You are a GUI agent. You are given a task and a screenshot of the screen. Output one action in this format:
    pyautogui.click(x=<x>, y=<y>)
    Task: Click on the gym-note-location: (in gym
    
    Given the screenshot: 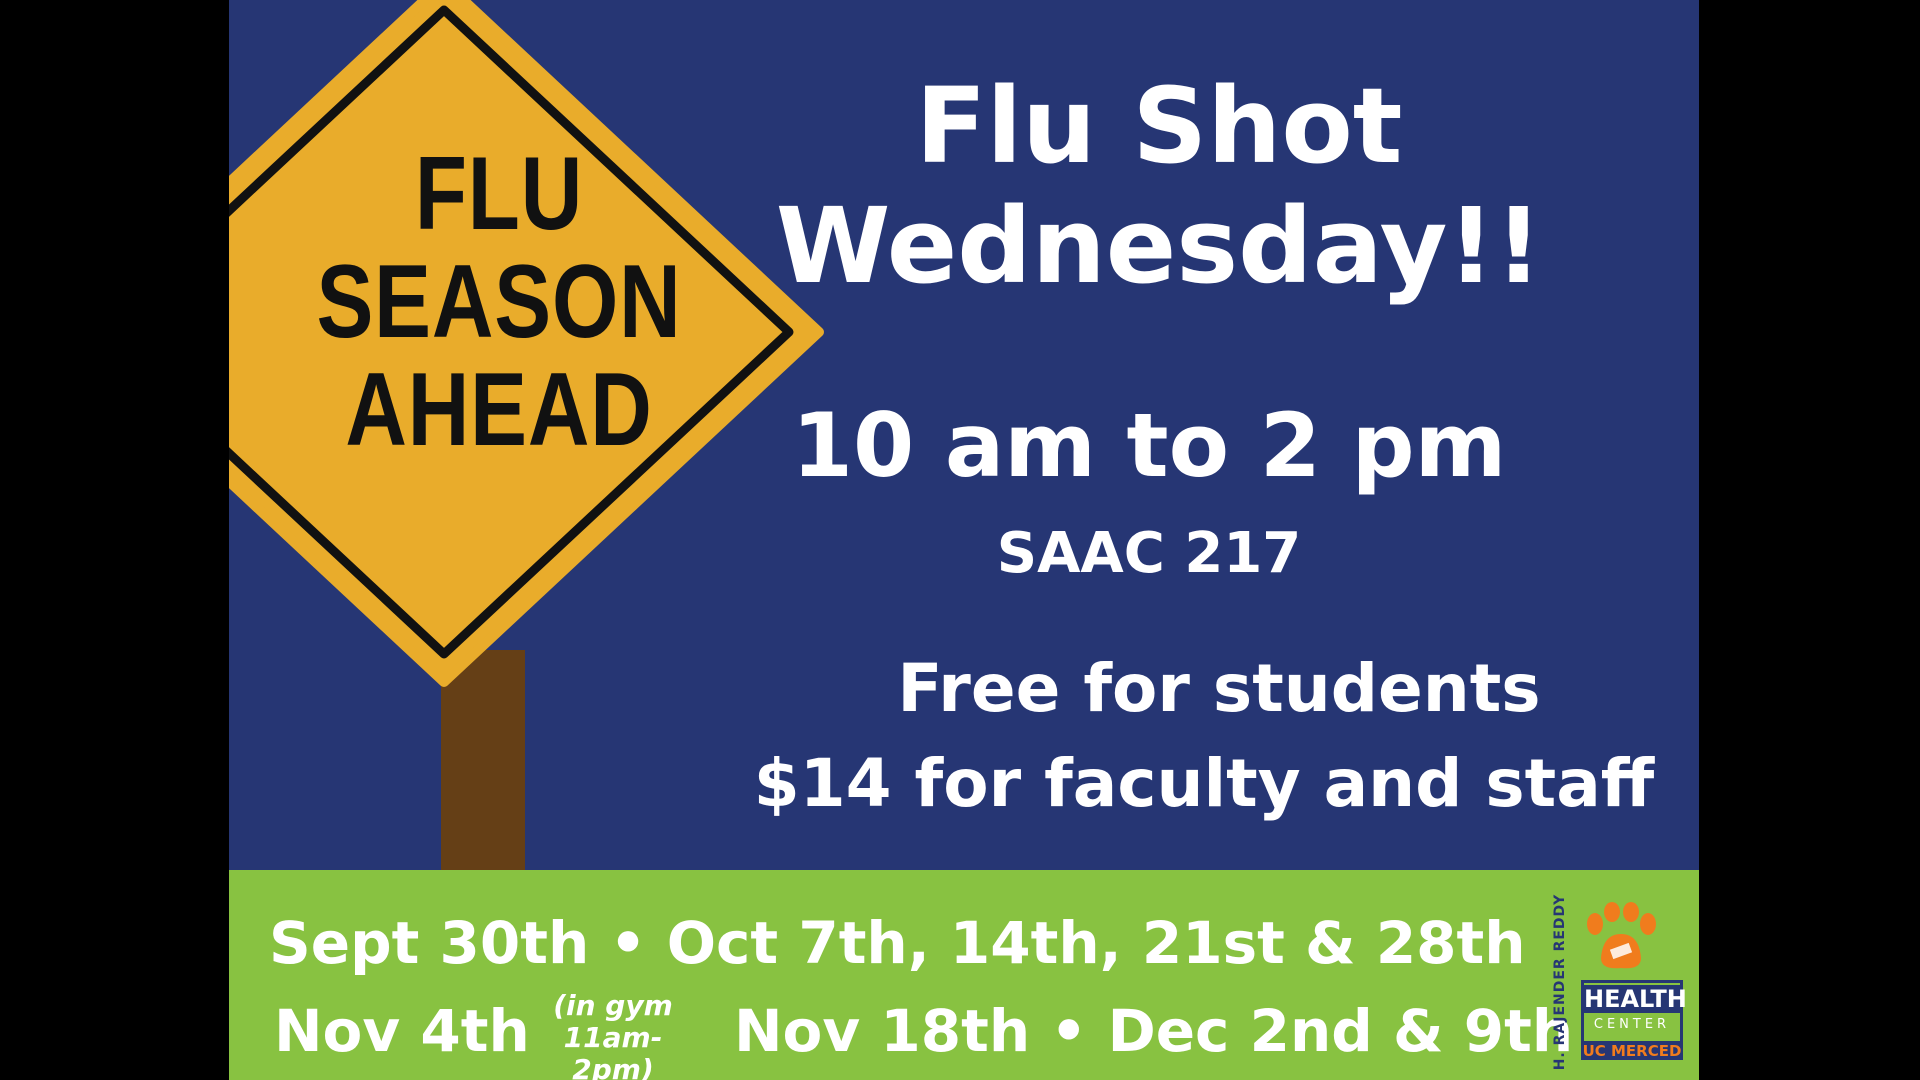 What is the action you would take?
    pyautogui.click(x=613, y=1005)
    